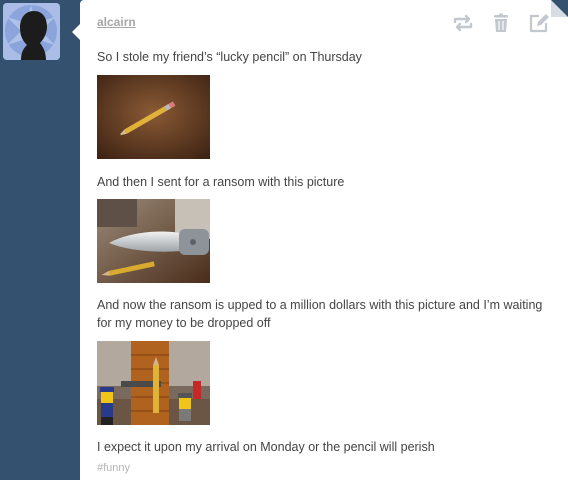 Image resolution: width=568 pixels, height=480 pixels. What do you see at coordinates (539, 23) in the screenshot?
I see `edit-icon` at bounding box center [539, 23].